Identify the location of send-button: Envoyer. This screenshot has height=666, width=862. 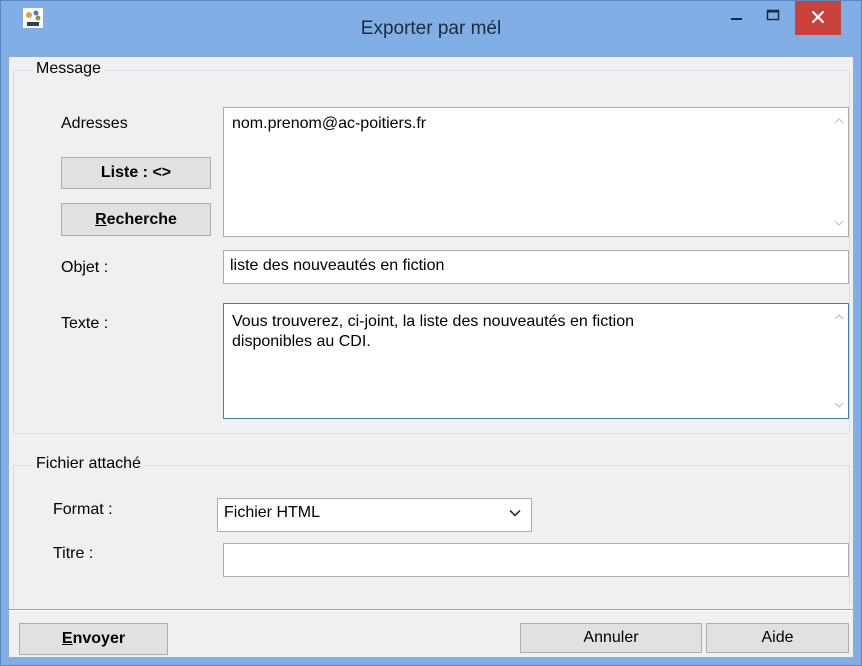
(93, 639).